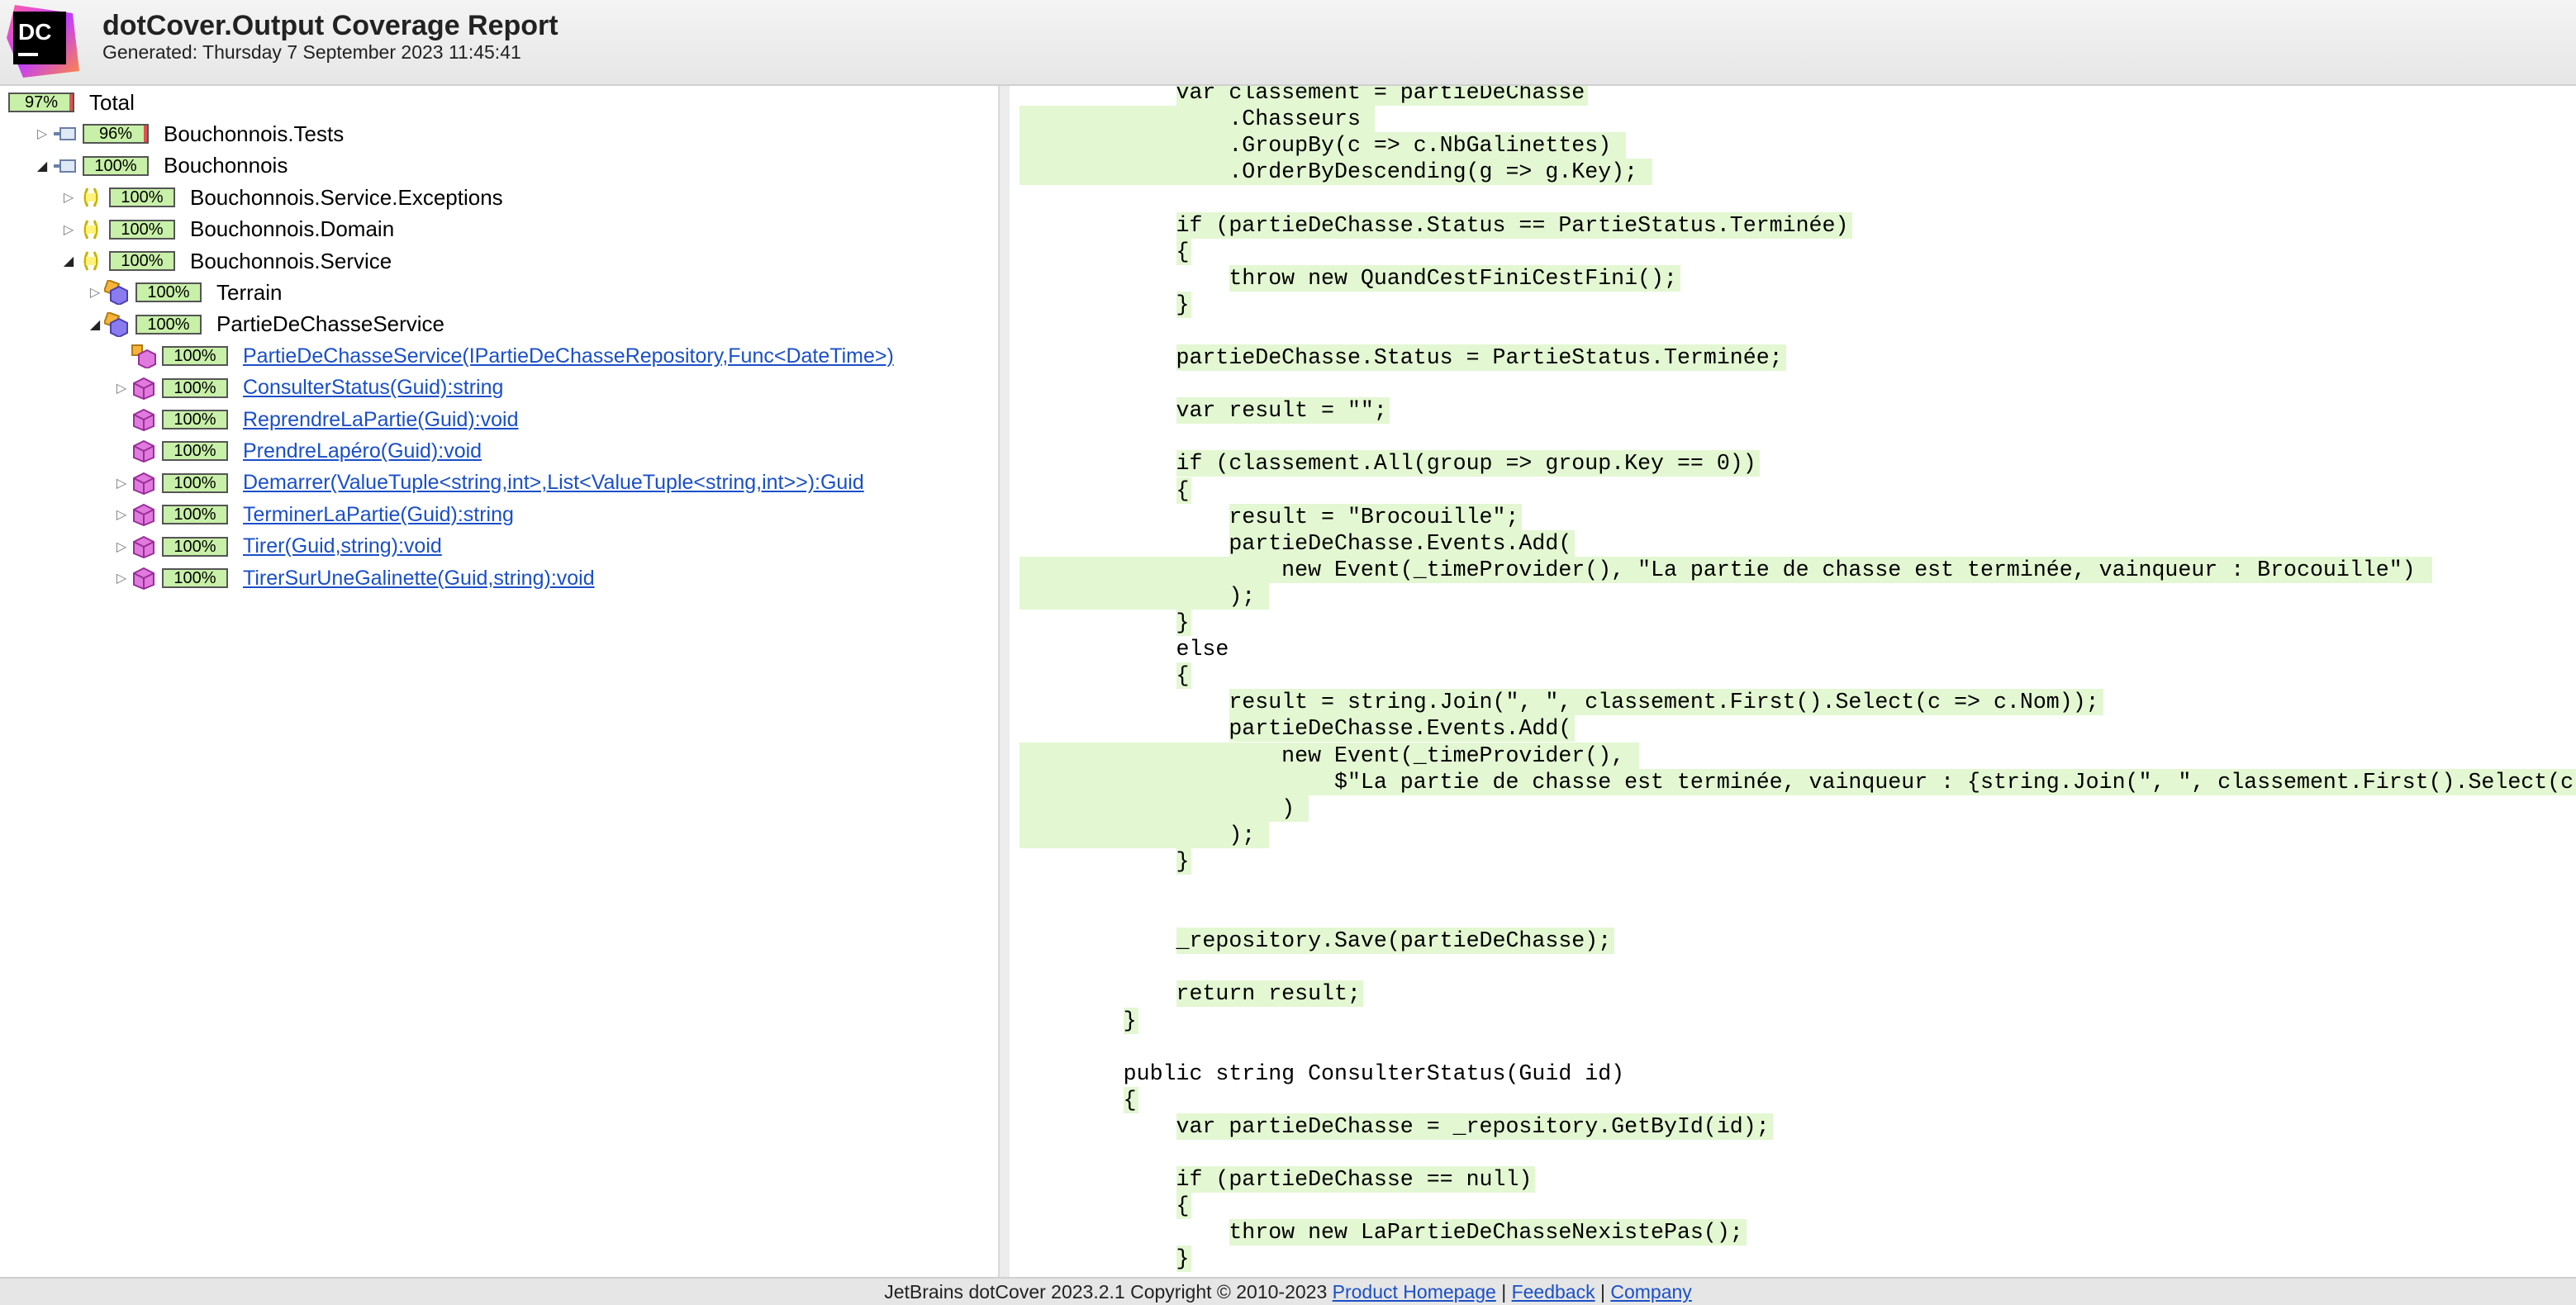  Describe the element at coordinates (1137, 596) in the screenshot. I see `code-line: );` at that location.